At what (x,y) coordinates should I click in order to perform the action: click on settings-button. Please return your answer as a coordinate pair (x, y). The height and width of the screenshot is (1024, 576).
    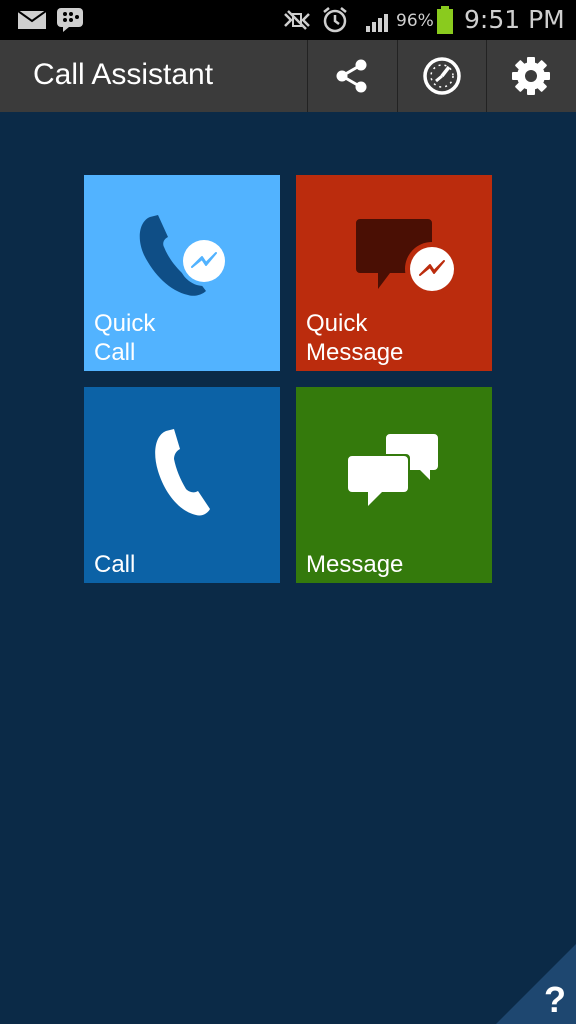
    Looking at the image, I should click on (530, 76).